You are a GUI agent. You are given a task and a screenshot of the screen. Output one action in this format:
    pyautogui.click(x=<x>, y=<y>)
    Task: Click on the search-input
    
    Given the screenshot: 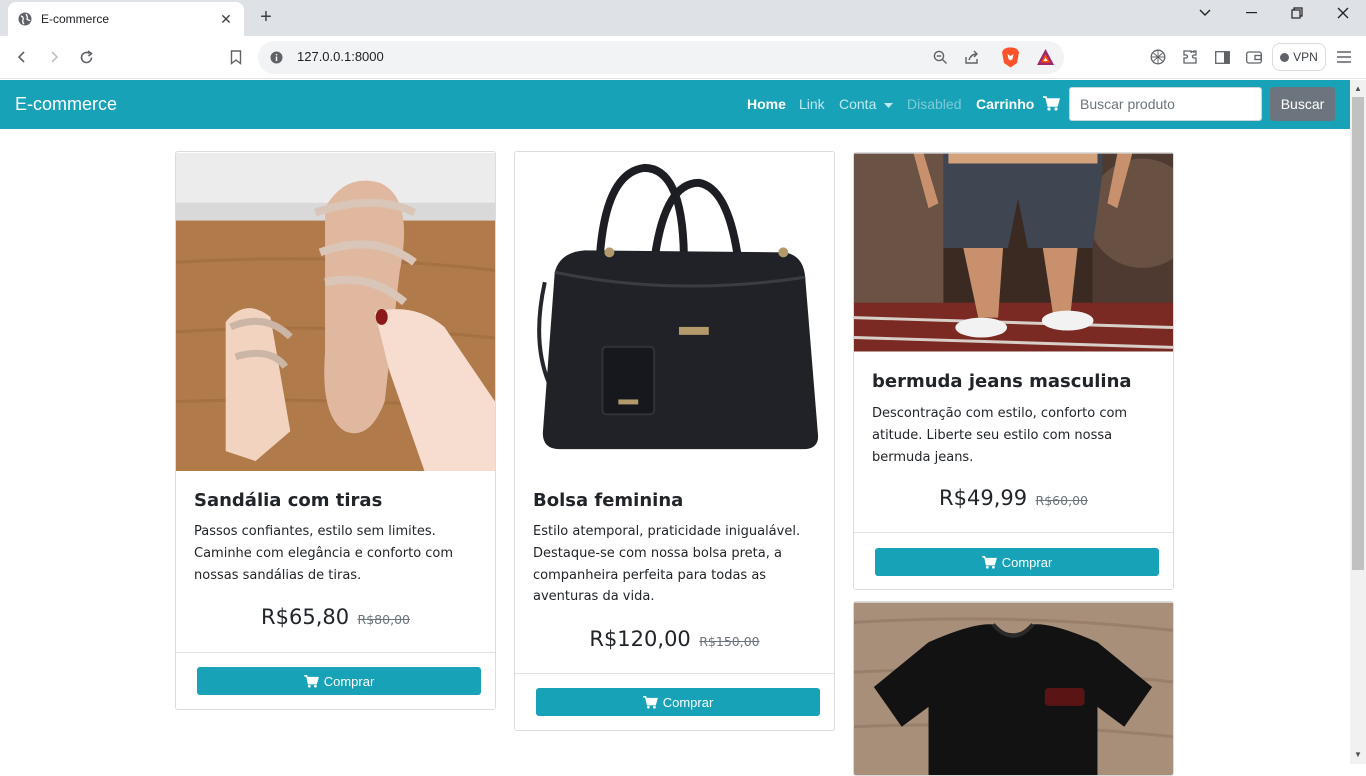 What is the action you would take?
    pyautogui.click(x=1165, y=104)
    